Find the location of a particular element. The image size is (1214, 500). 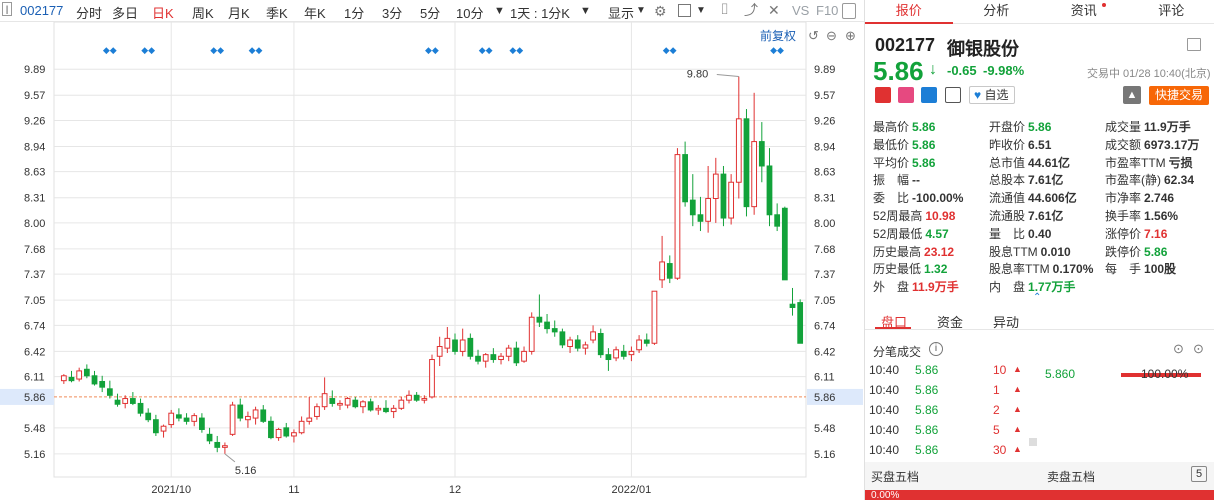

restore-rights-button: 前复权 is located at coordinates (778, 35).